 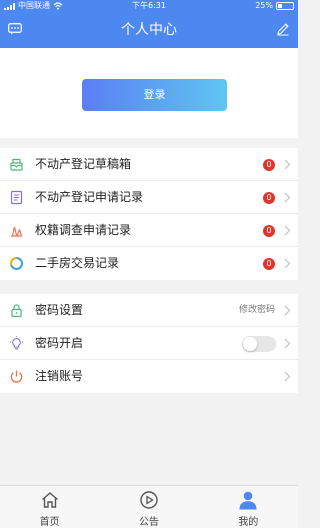 I want to click on toggle-knob, so click(x=250, y=344).